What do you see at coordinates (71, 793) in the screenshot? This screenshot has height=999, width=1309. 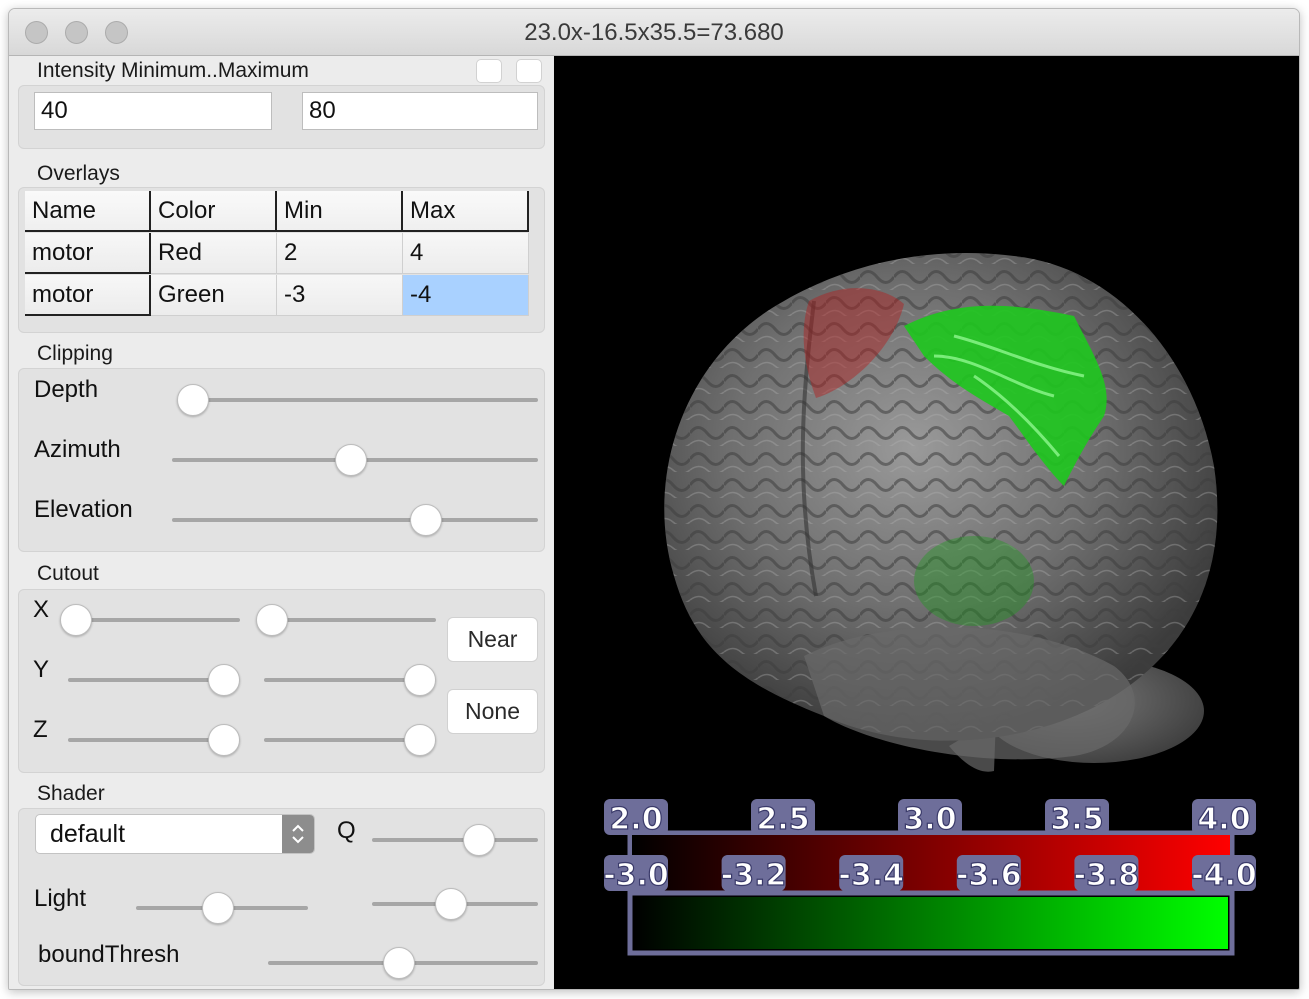 I see `shader-section-title: Shader` at bounding box center [71, 793].